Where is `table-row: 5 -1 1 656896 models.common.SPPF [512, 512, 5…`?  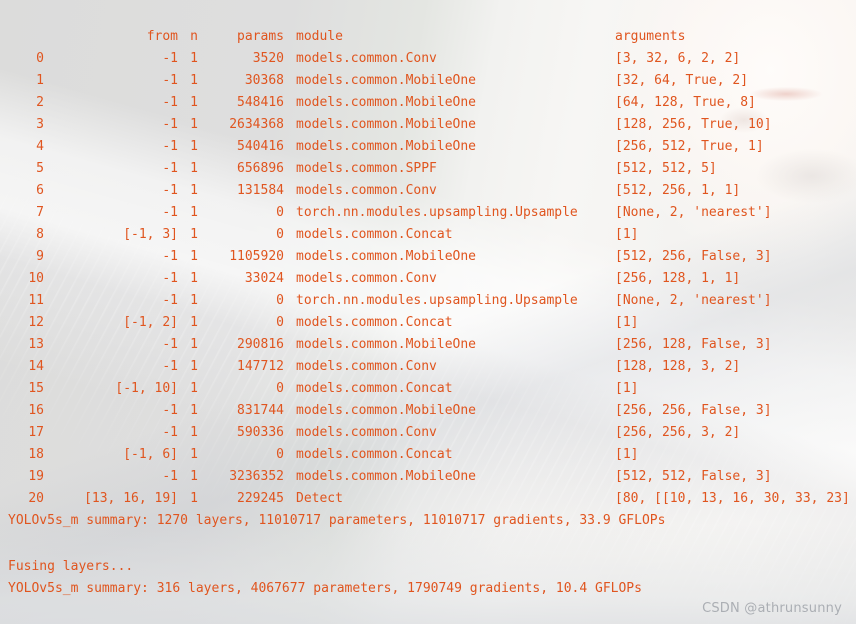
table-row: 5 -1 1 656896 models.common.SPPF [512, 512, 5… is located at coordinates (428, 169).